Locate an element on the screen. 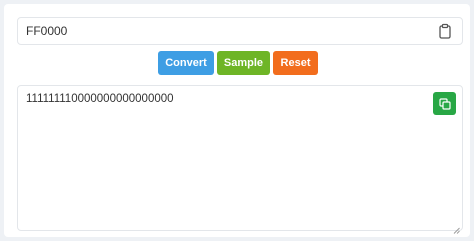 Image resolution: width=474 pixels, height=241 pixels. clipboard-icon is located at coordinates (445, 31).